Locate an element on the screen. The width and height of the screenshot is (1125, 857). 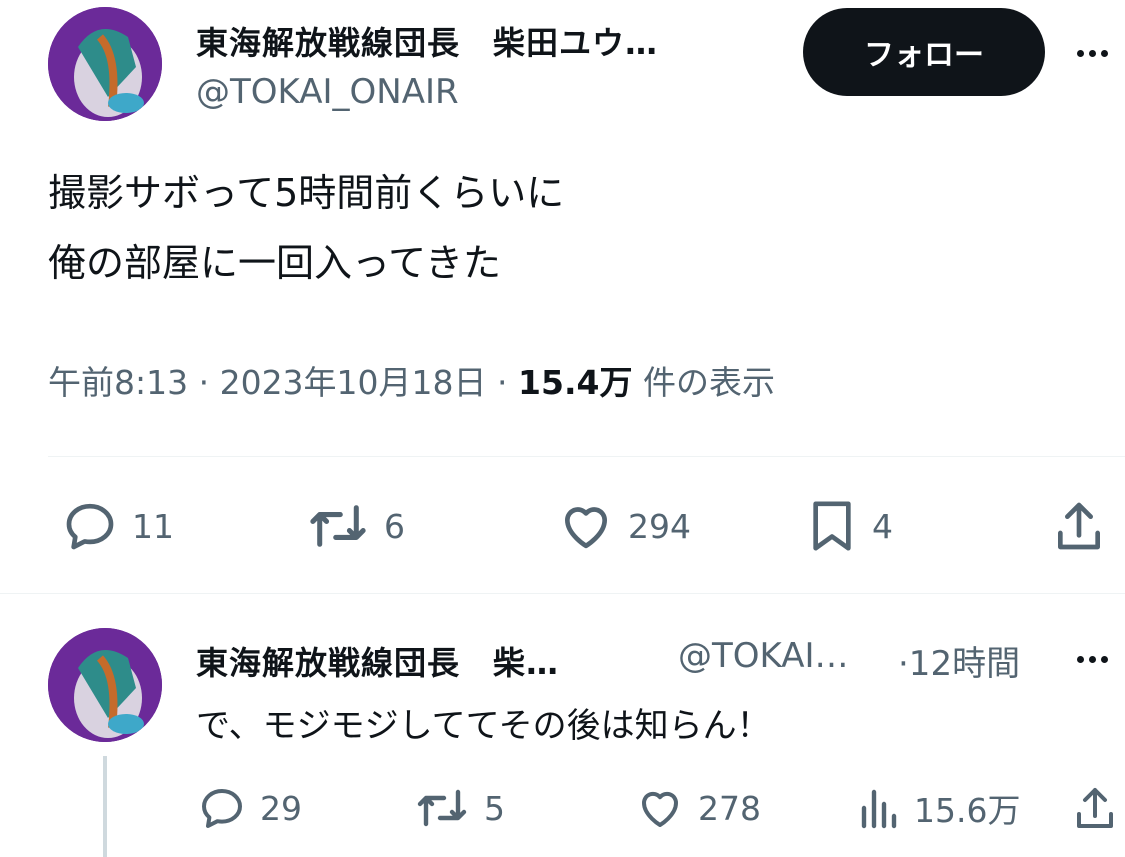
views-label: 件の表示 is located at coordinates (708, 382).